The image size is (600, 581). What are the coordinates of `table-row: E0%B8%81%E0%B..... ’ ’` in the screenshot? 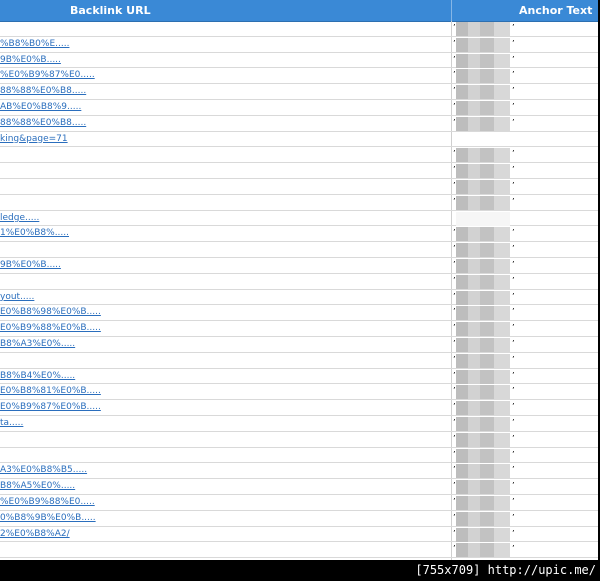 It's located at (299, 392).